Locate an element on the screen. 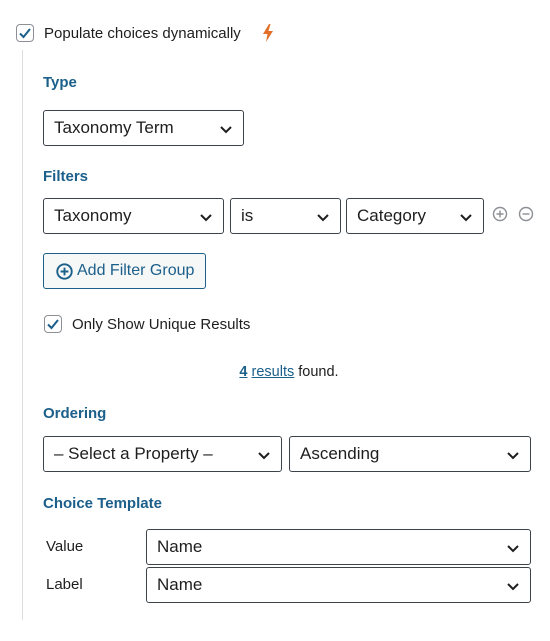 The image size is (550, 641). populate-checkbox is located at coordinates (25, 33).